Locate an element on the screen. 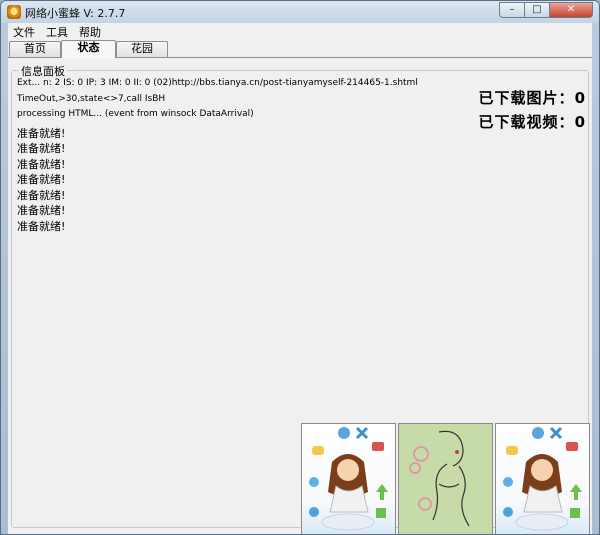 Image resolution: width=600 pixels, height=535 pixels. maximize-button: □ is located at coordinates (537, 10).